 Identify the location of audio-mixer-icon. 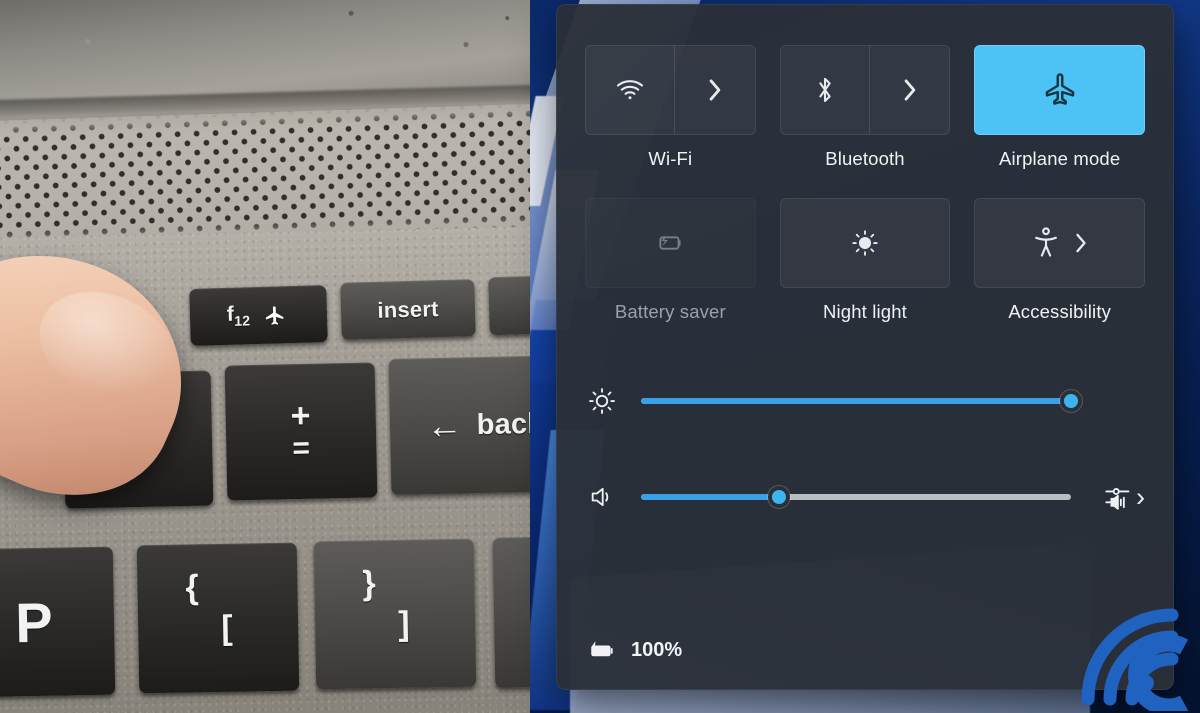
(1119, 497).